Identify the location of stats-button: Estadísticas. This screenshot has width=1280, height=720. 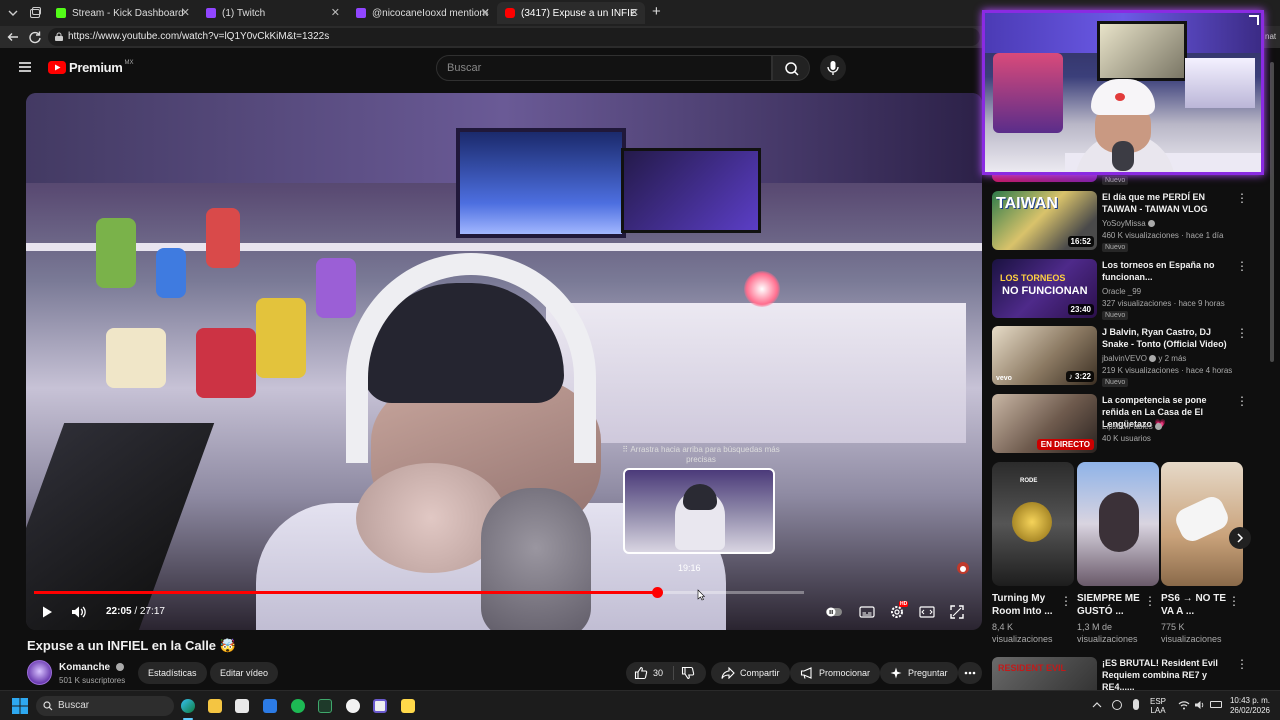
(172, 673).